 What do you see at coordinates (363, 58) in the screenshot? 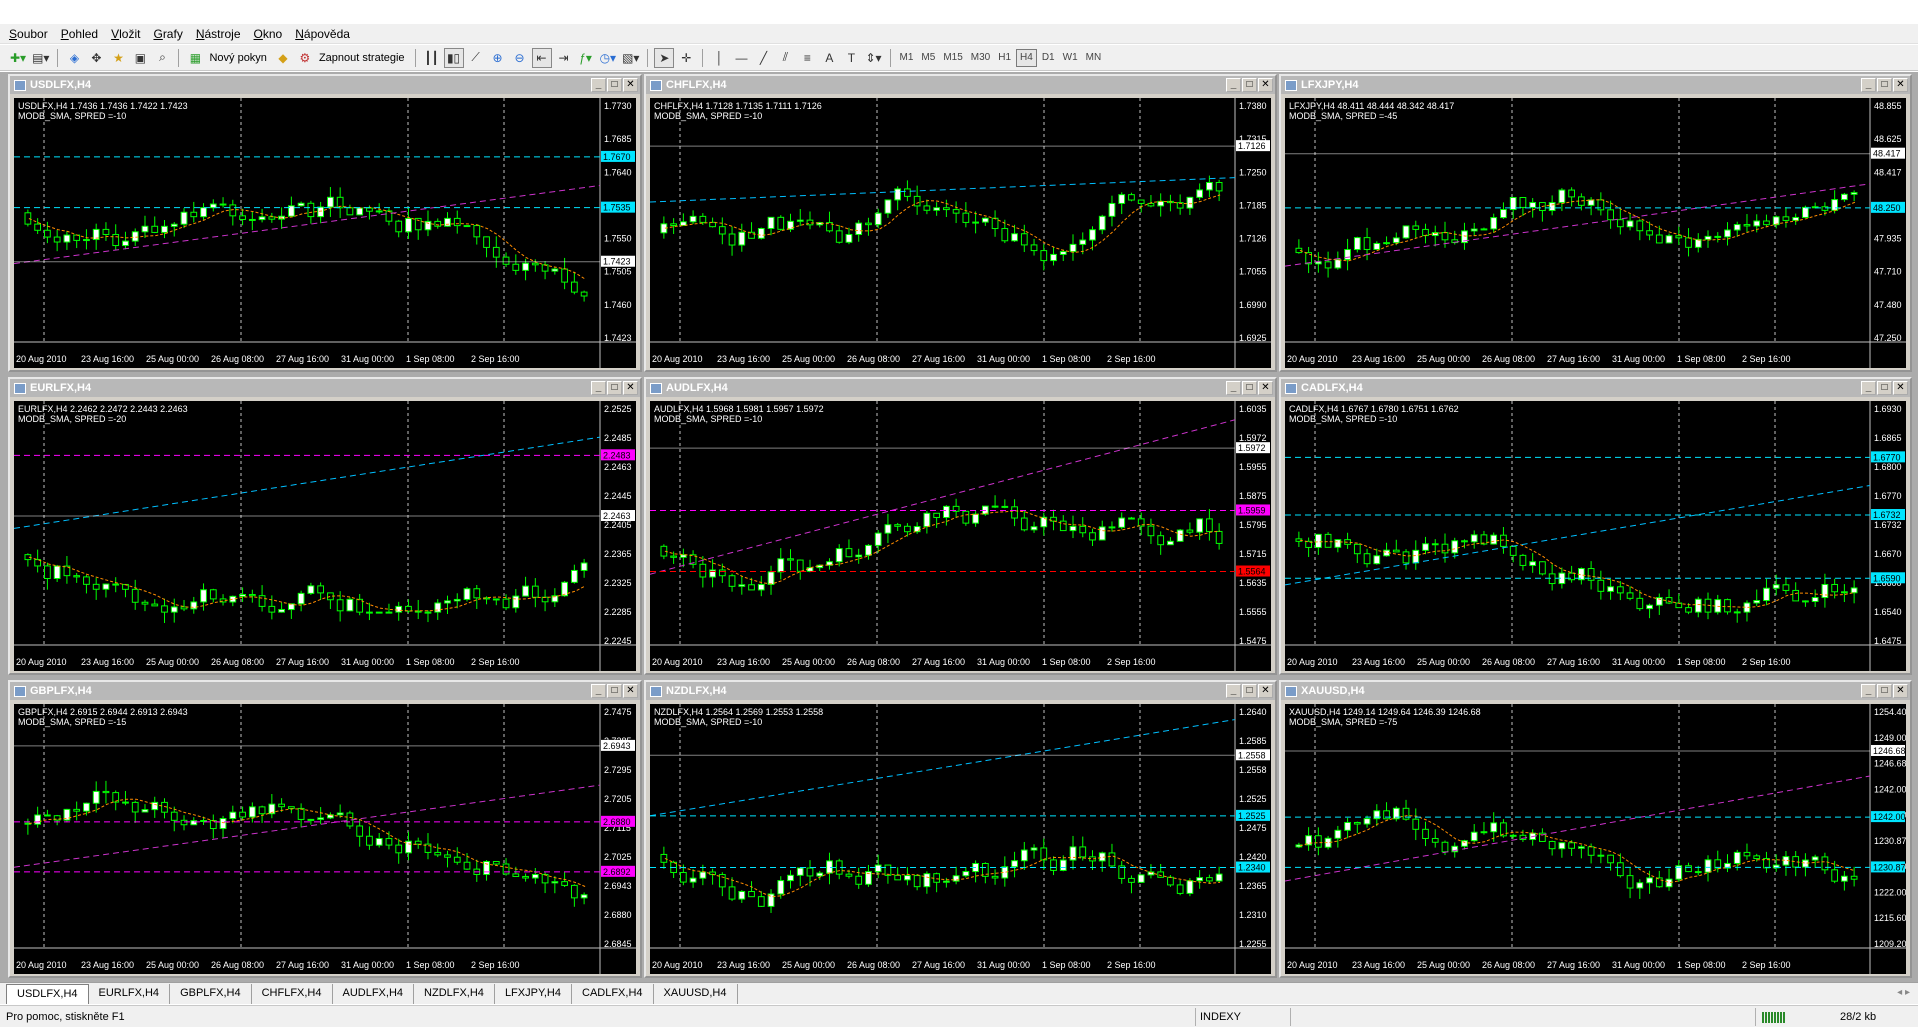
I see `strategy-button: Zapnout strategie` at bounding box center [363, 58].